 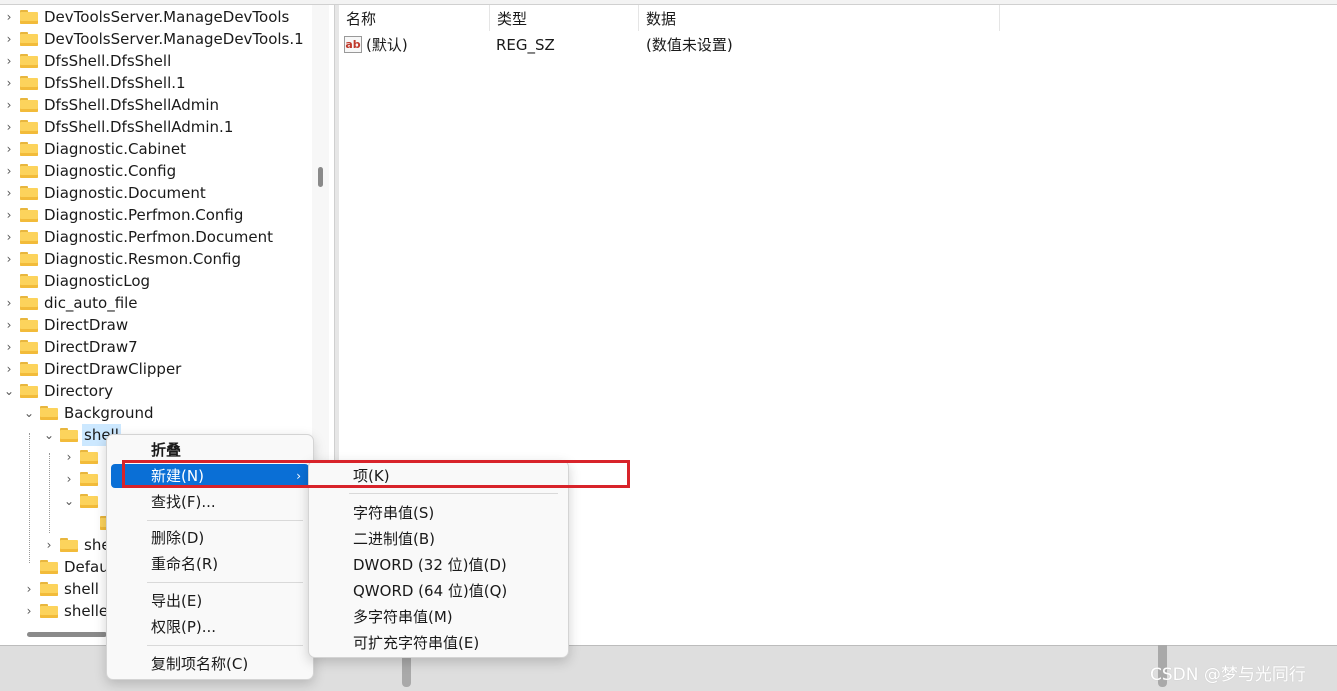 What do you see at coordinates (144, 215) in the screenshot?
I see `tree-item-label: Diagnostic.Perfmon.Config` at bounding box center [144, 215].